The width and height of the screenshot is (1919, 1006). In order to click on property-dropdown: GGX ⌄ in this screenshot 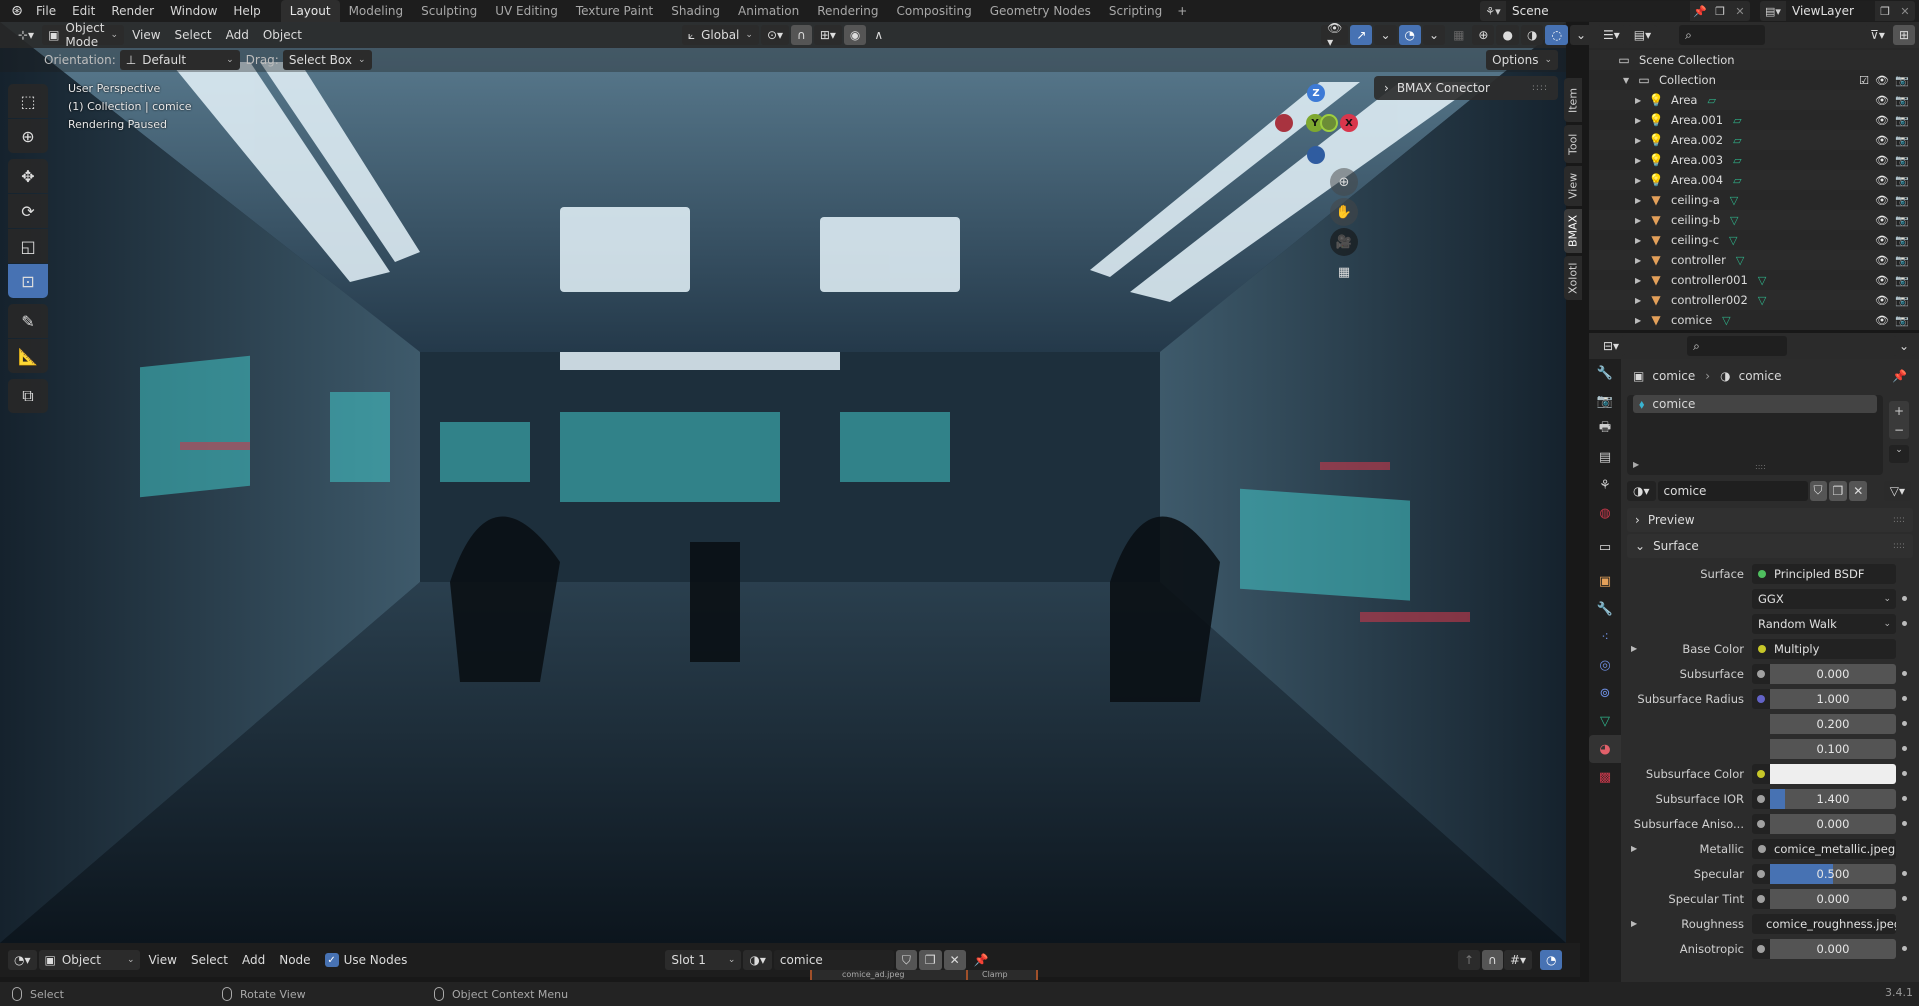, I will do `click(1824, 598)`.